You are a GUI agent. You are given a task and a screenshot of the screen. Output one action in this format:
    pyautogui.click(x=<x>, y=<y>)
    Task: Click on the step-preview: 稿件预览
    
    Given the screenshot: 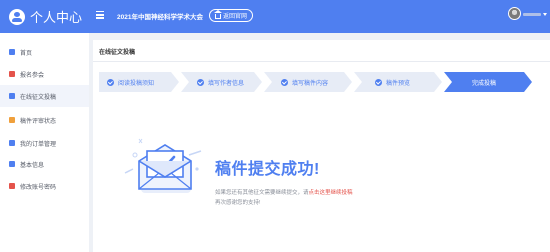 What is the action you would take?
    pyautogui.click(x=394, y=82)
    